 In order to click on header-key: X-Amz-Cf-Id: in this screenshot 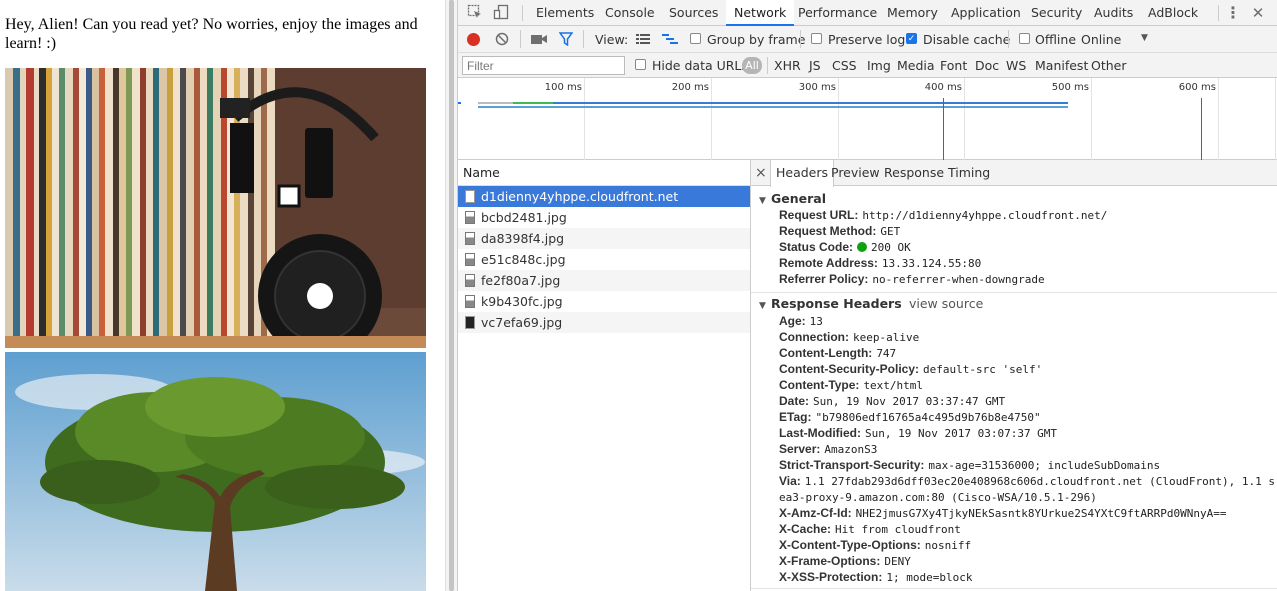, I will do `click(815, 513)`.